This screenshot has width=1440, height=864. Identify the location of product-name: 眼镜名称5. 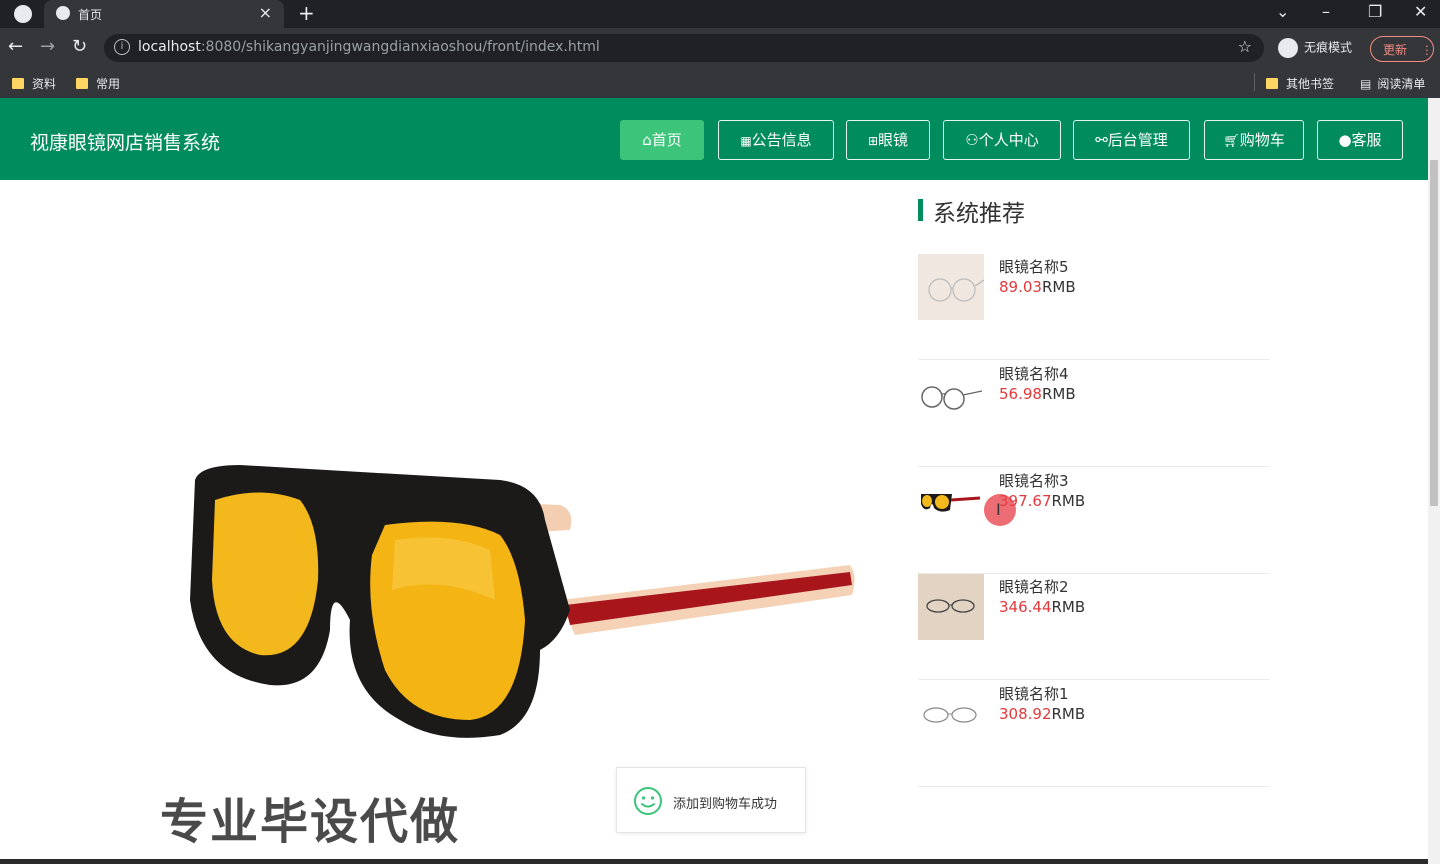
(1034, 266).